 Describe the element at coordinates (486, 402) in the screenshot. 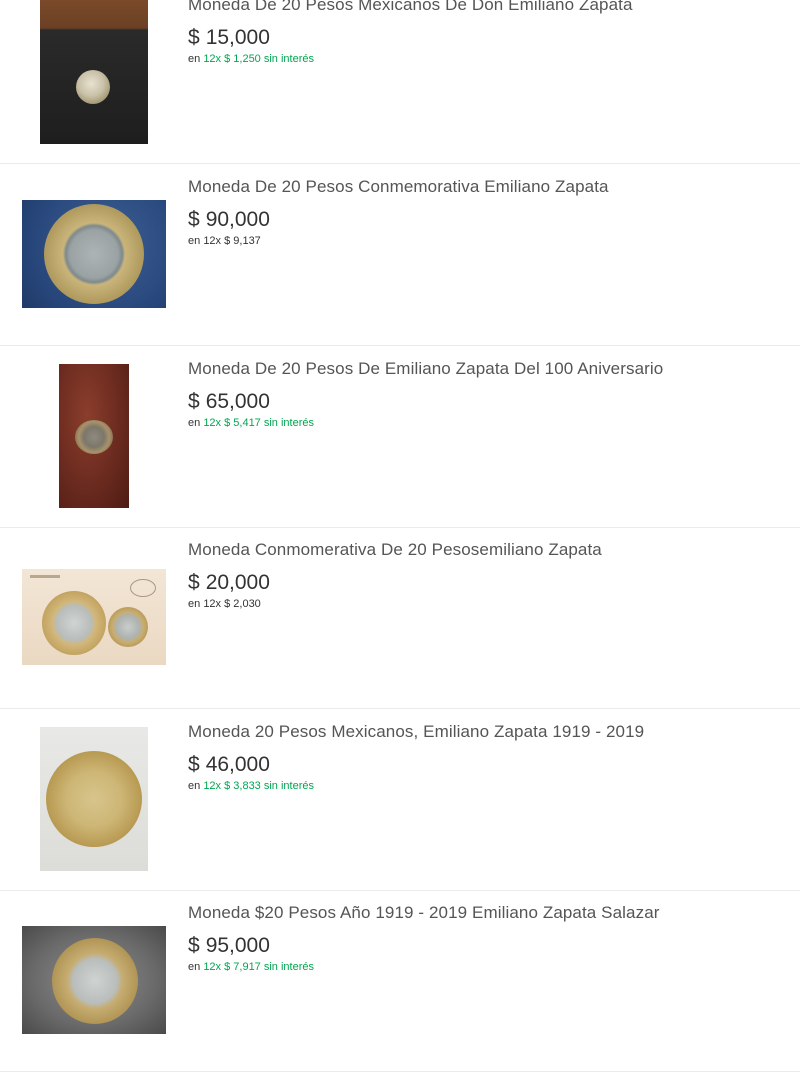

I see `listing-price: $ 65,000` at that location.